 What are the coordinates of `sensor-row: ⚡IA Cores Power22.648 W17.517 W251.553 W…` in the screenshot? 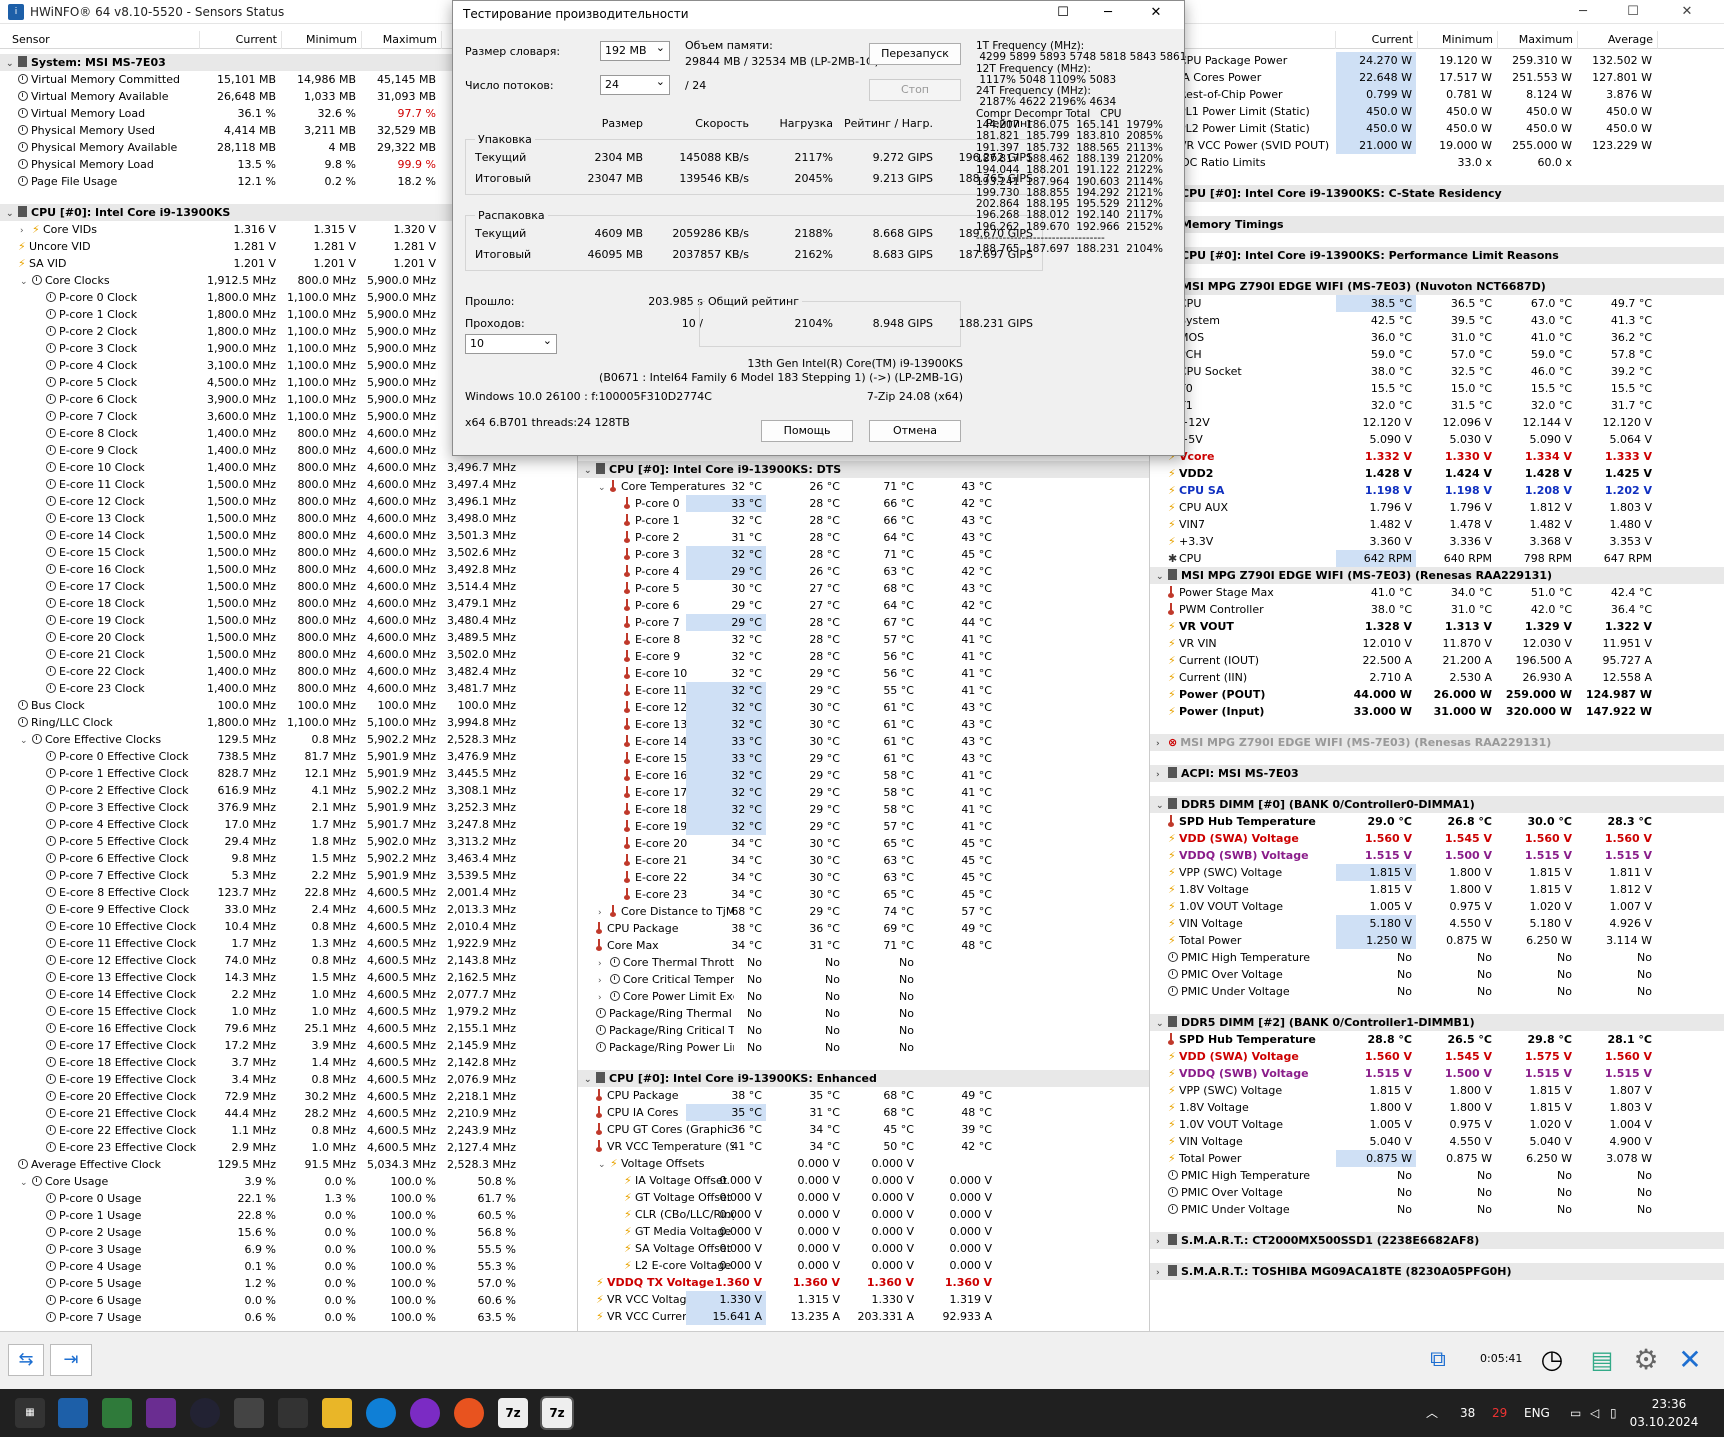 It's located at (1437, 77).